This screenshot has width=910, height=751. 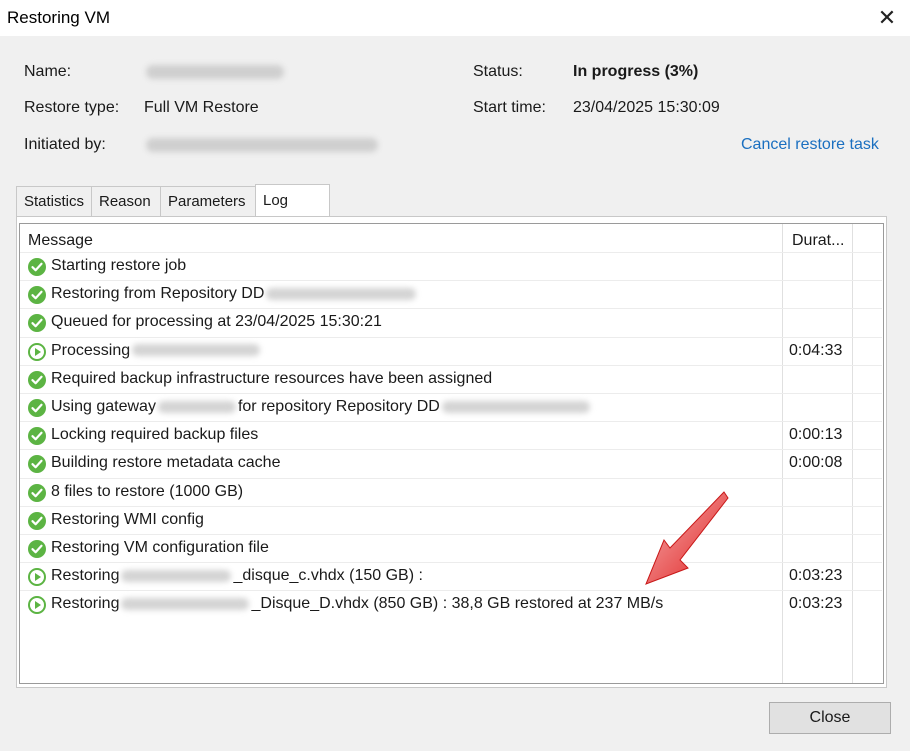 I want to click on log-message: Locking required backup files, so click(x=154, y=435).